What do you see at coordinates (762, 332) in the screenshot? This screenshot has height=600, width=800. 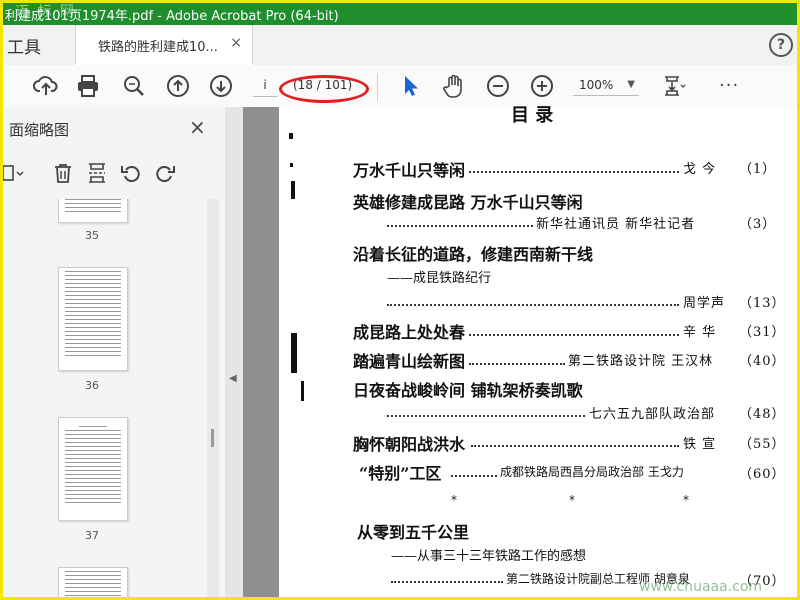 I see `toc-entry-page: （31）` at bounding box center [762, 332].